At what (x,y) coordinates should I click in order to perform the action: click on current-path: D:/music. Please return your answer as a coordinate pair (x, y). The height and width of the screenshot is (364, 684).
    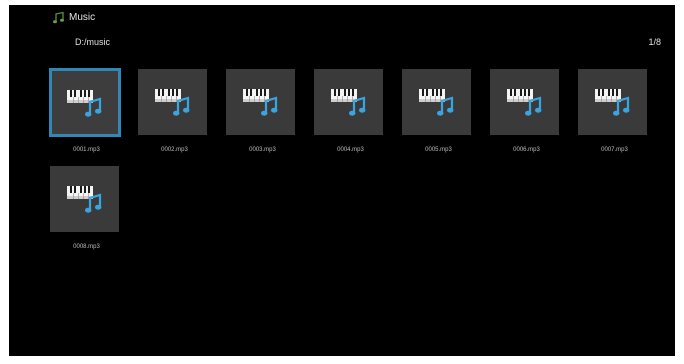
    Looking at the image, I should click on (93, 42).